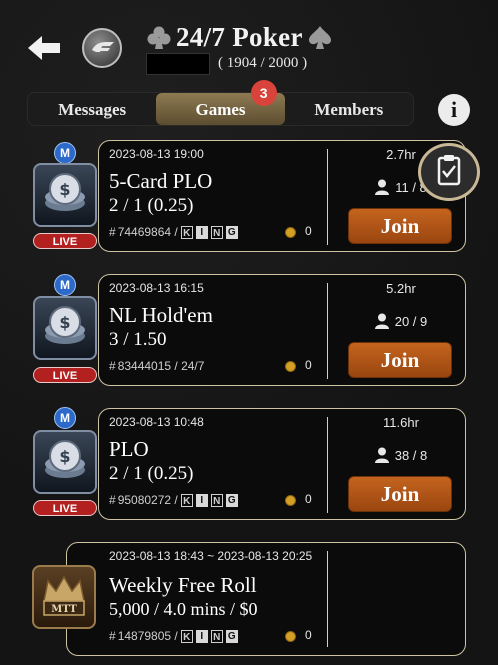 The width and height of the screenshot is (498, 665). I want to click on club-suit-icon, so click(159, 37).